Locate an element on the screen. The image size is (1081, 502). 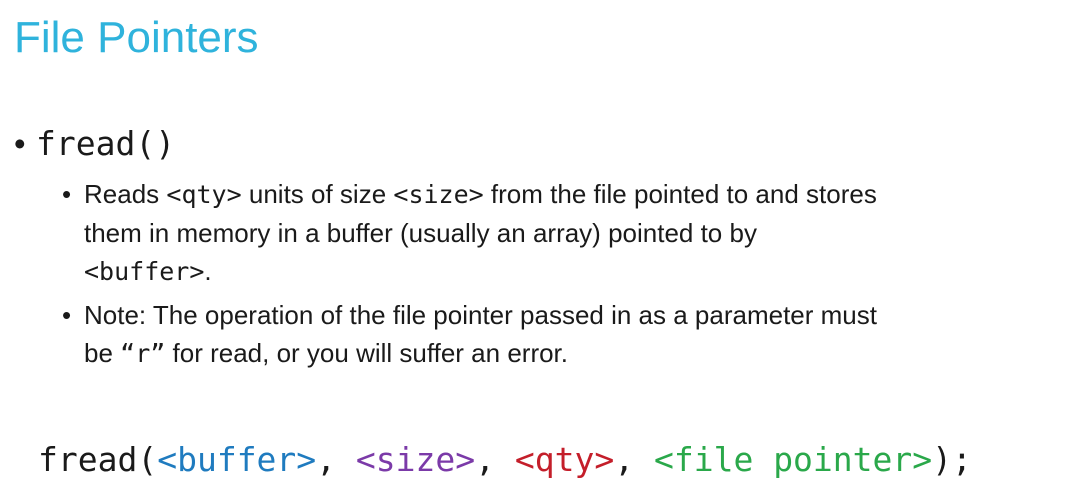
code-fn: fread( is located at coordinates (98, 459).